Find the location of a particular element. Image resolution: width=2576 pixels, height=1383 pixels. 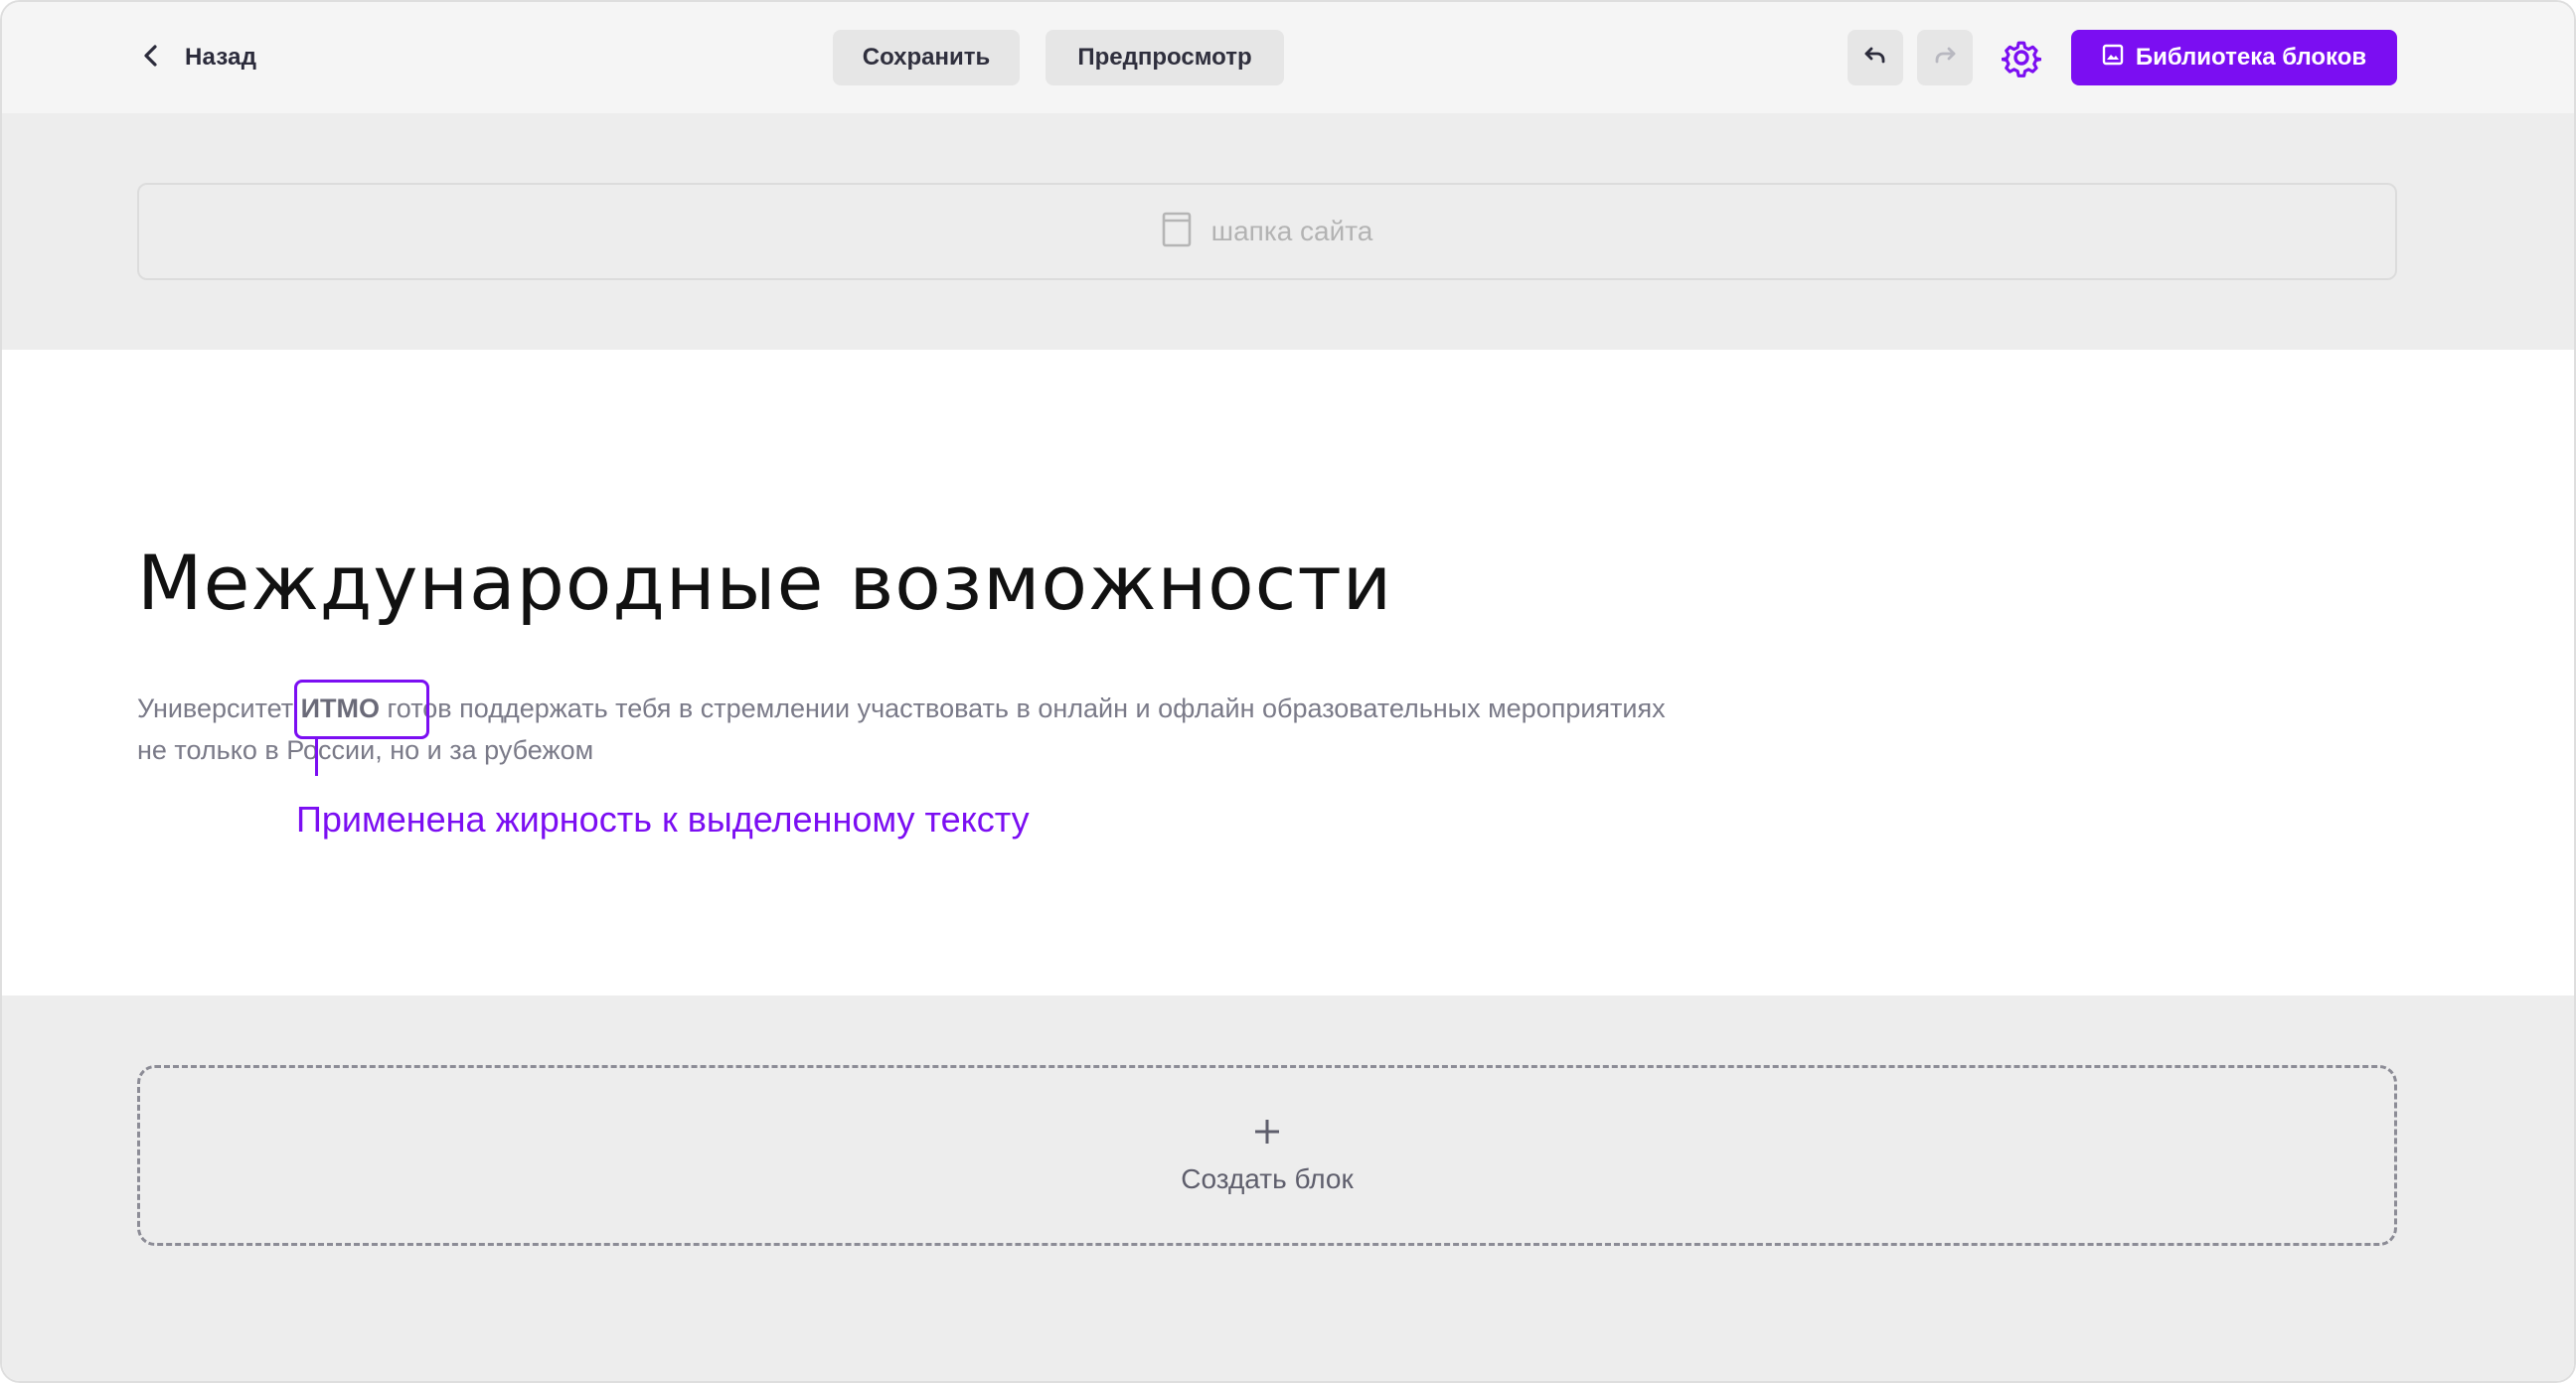

back-button: Назад is located at coordinates (198, 58).